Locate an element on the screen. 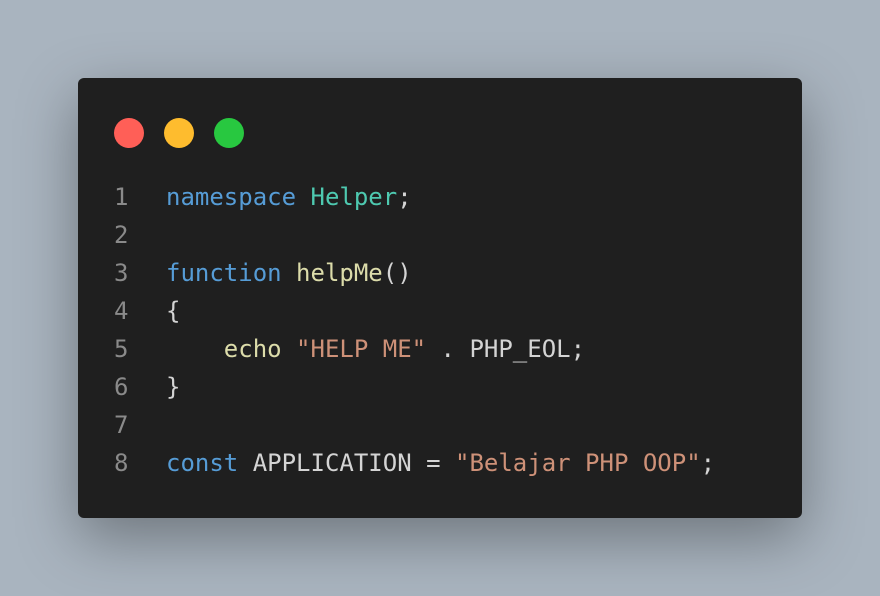 The height and width of the screenshot is (596, 880). code-token: Helper is located at coordinates (354, 197).